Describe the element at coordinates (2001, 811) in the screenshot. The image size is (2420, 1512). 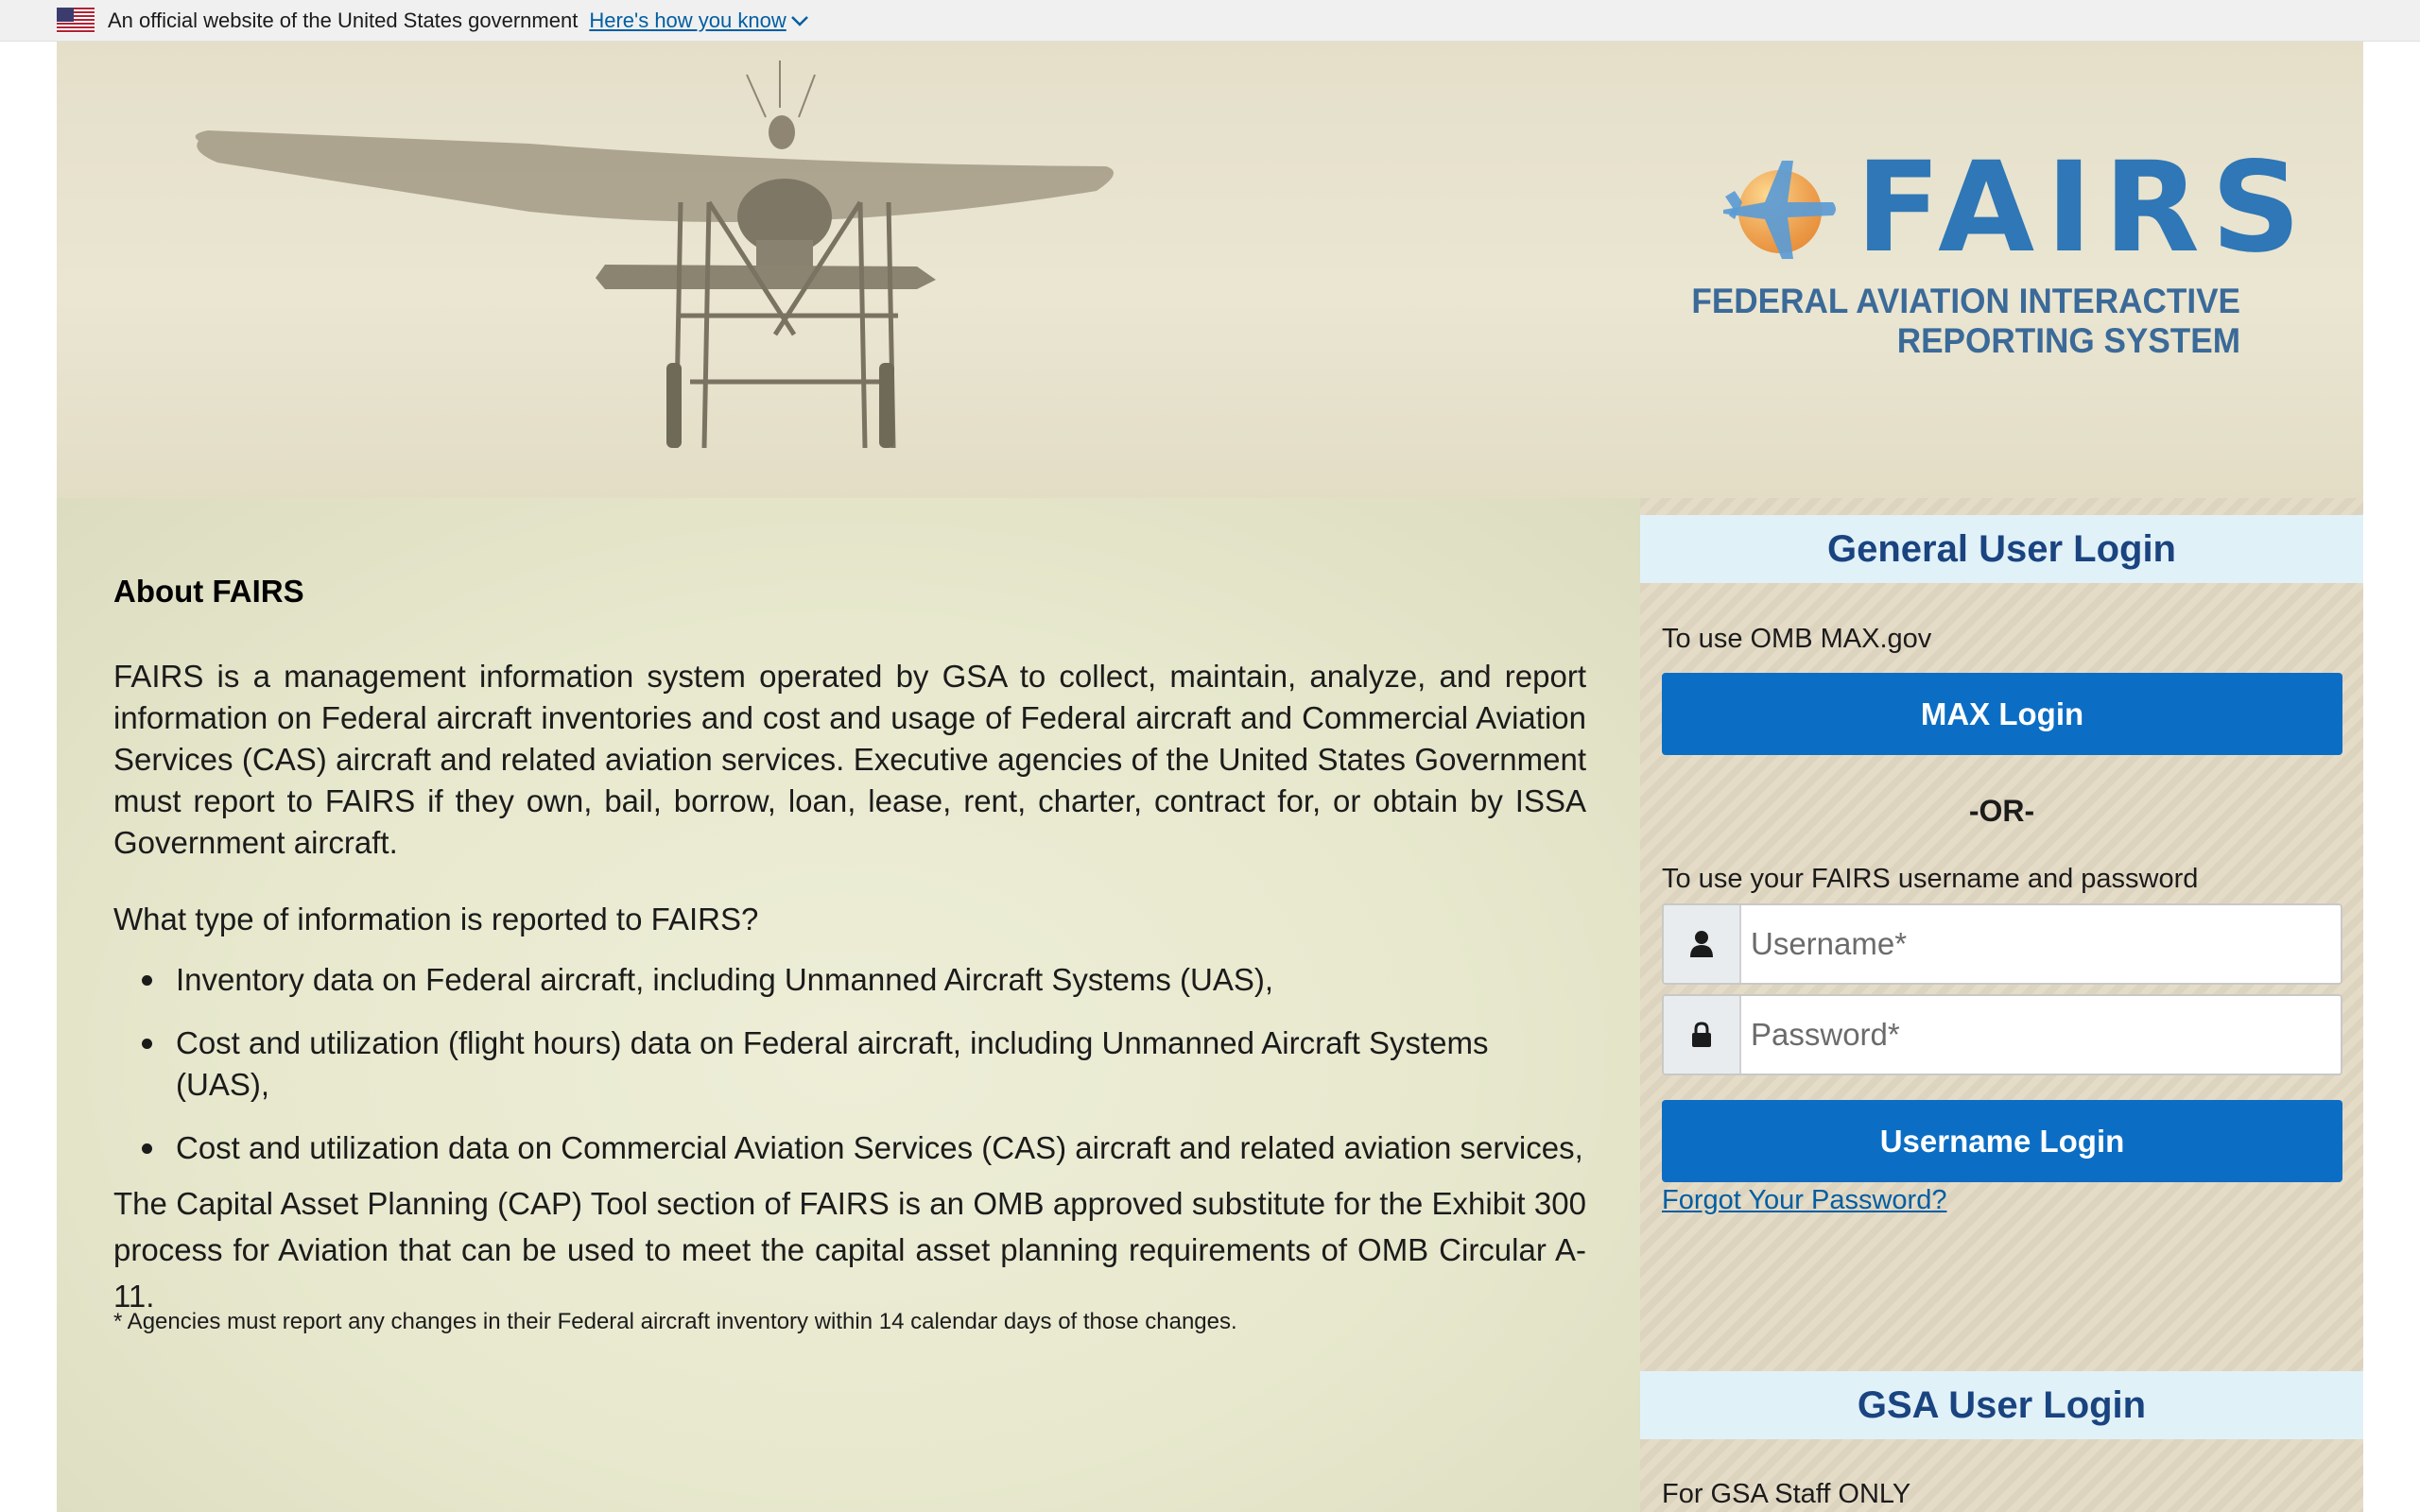
I see `or-divider: -OR-` at that location.